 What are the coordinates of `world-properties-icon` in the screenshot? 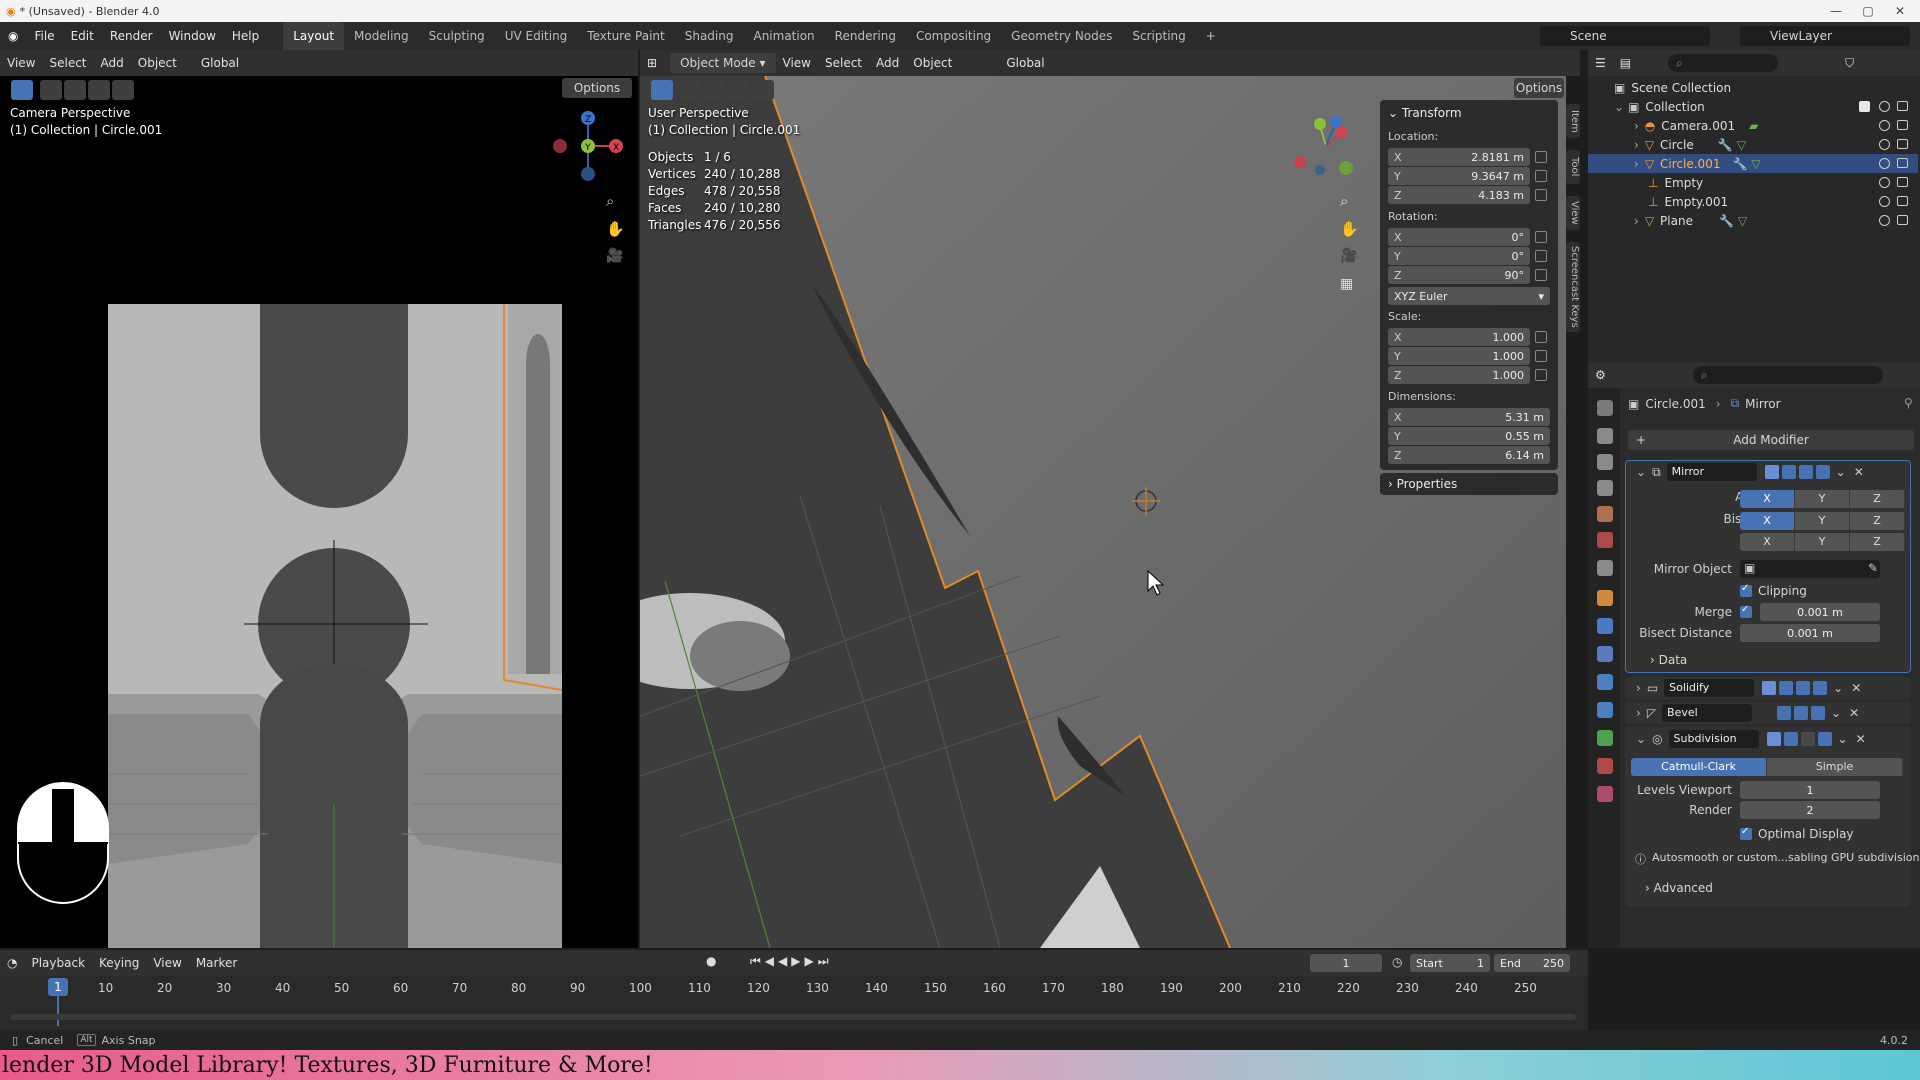 It's located at (1605, 540).